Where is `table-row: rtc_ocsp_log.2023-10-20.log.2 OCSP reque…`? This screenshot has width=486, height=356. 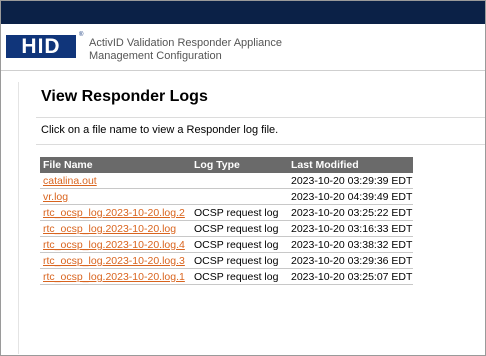 table-row: rtc_ocsp_log.2023-10-20.log.2 OCSP reque… is located at coordinates (226, 212).